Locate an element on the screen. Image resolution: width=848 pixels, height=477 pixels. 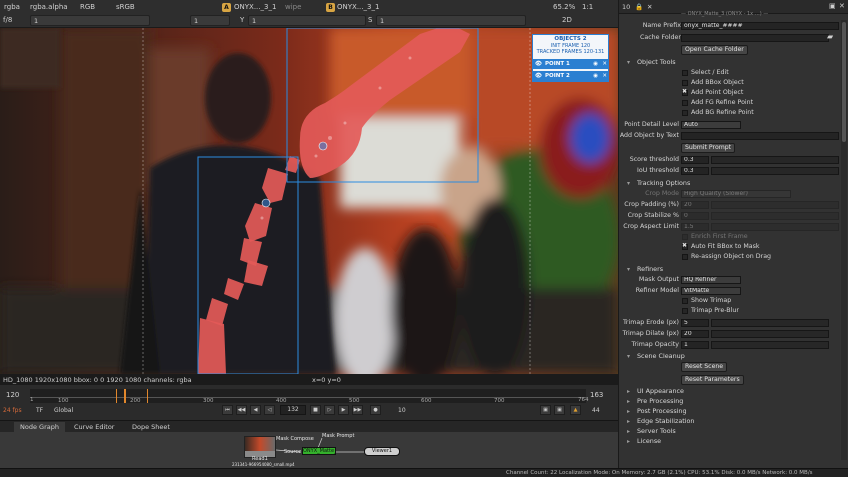
zoom-select: 65.2% is located at coordinates (564, 7).